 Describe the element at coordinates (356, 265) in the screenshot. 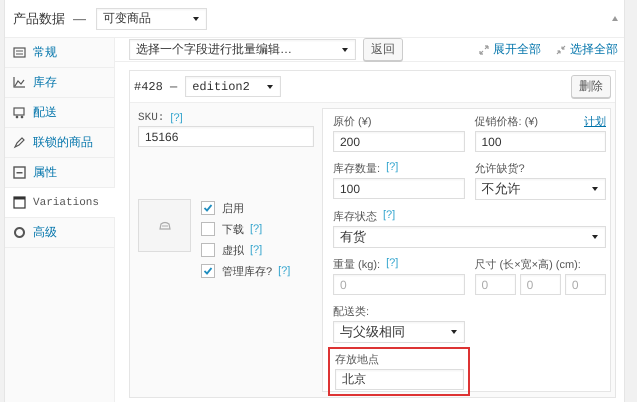

I see `field-label: 重量 (kg):` at that location.